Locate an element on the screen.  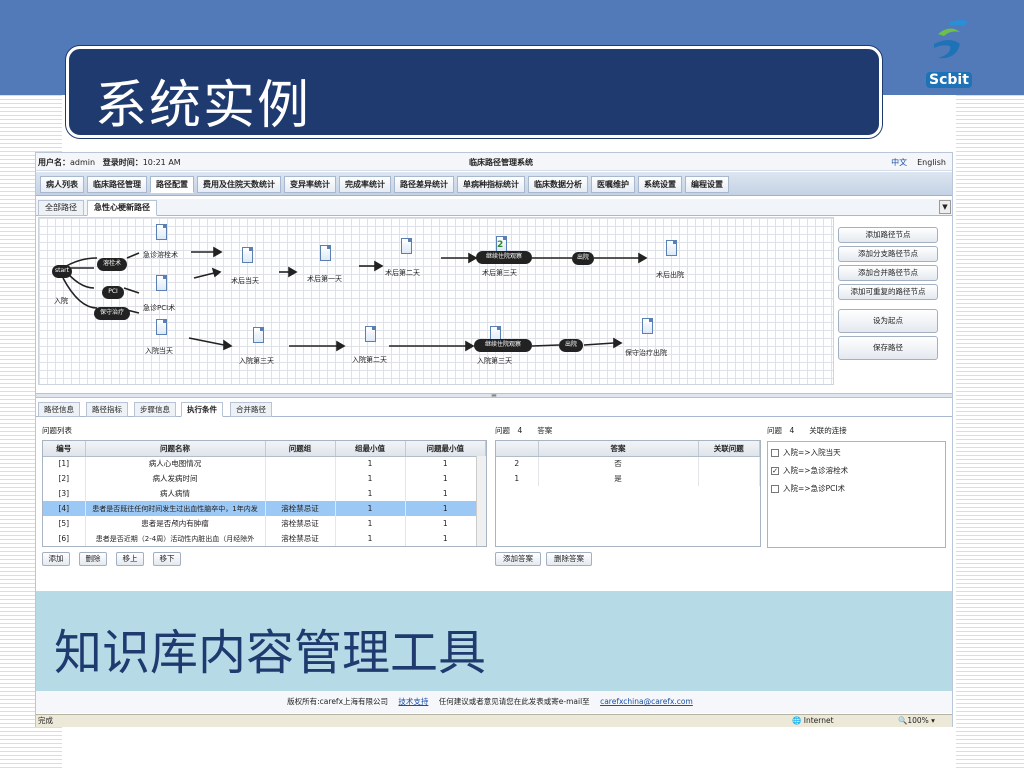
nav-system-settings: 系统设置 is located at coordinates (660, 184).